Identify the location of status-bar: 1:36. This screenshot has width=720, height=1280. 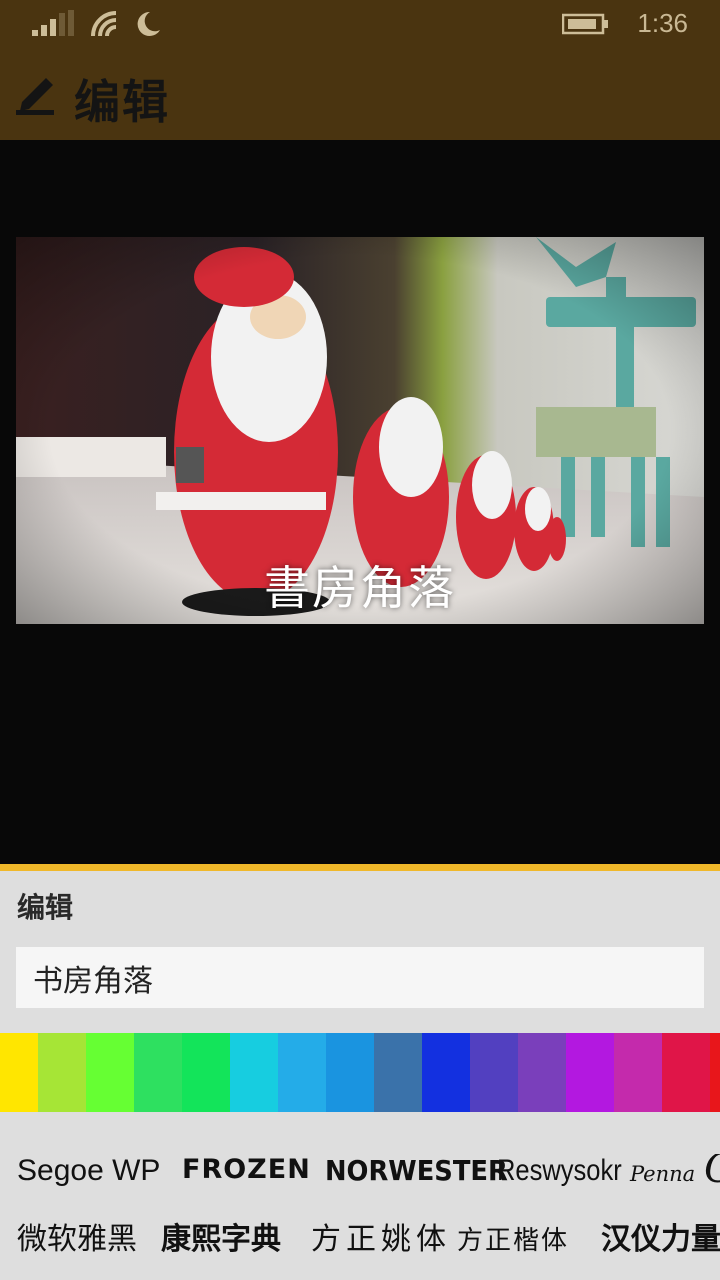
(360, 24).